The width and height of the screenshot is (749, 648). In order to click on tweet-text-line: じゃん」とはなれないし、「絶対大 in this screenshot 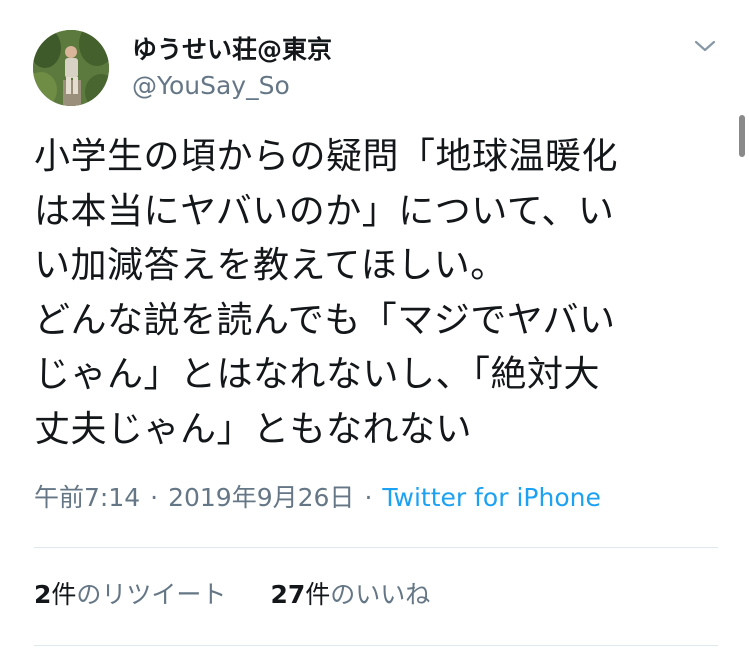, I will do `click(317, 374)`.